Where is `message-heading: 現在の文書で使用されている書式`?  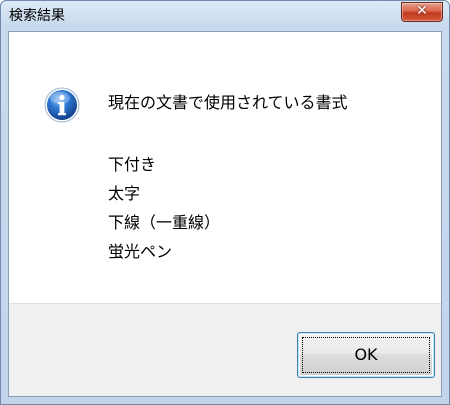 message-heading: 現在の文書で使用されている書式 is located at coordinates (228, 102).